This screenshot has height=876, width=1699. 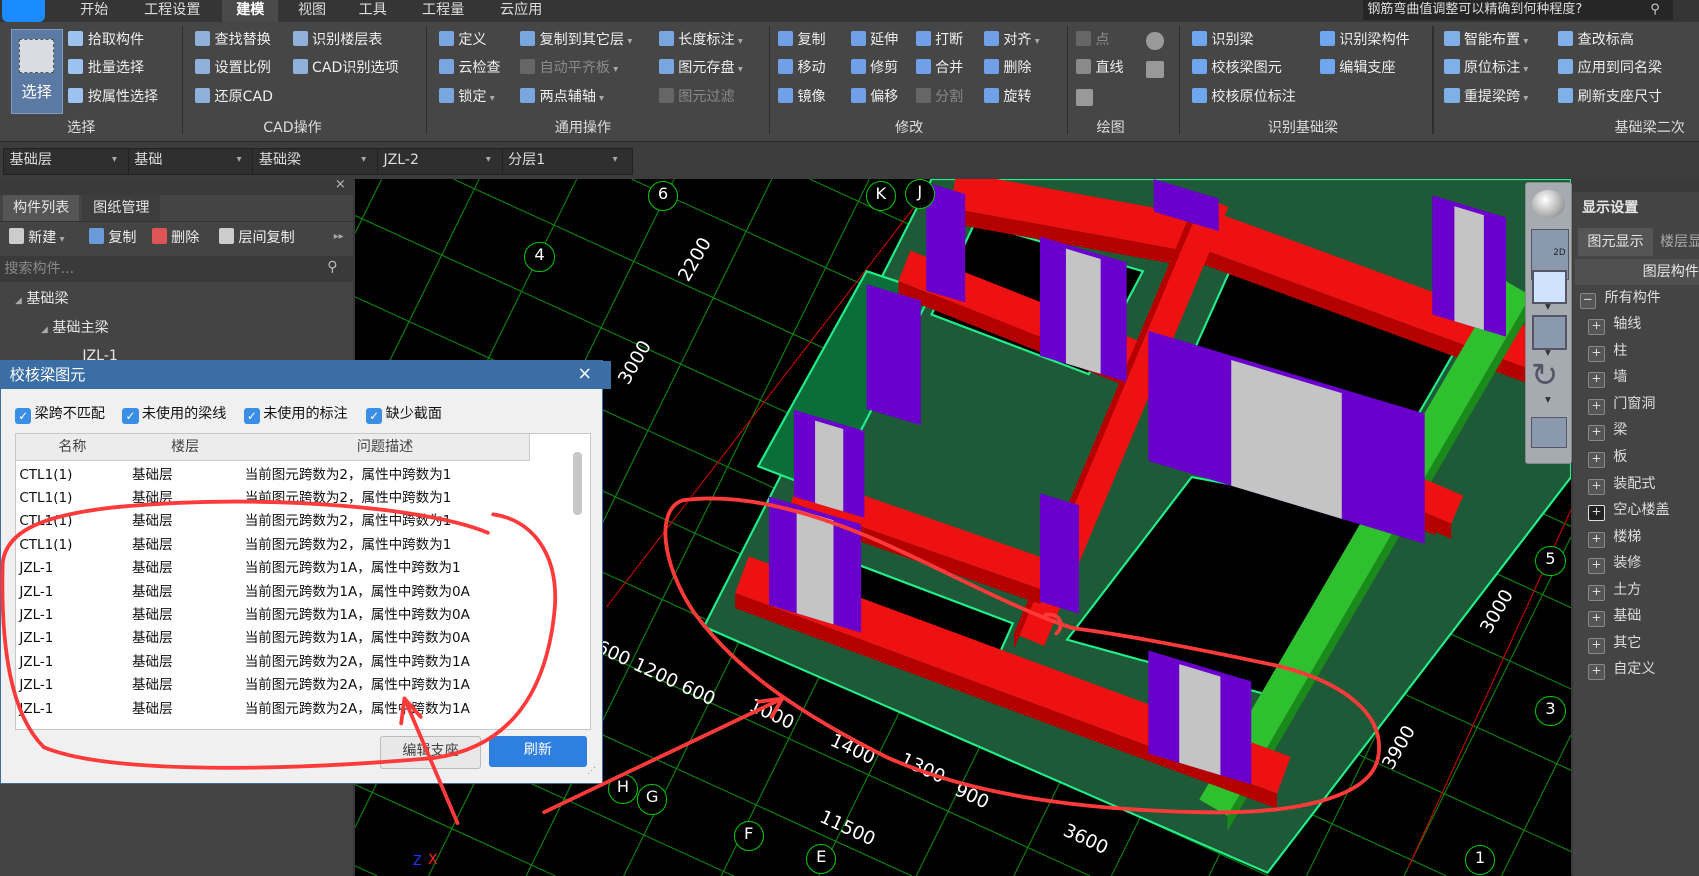 I want to click on ribbon-group-label-4: 绘图, so click(x=1111, y=127).